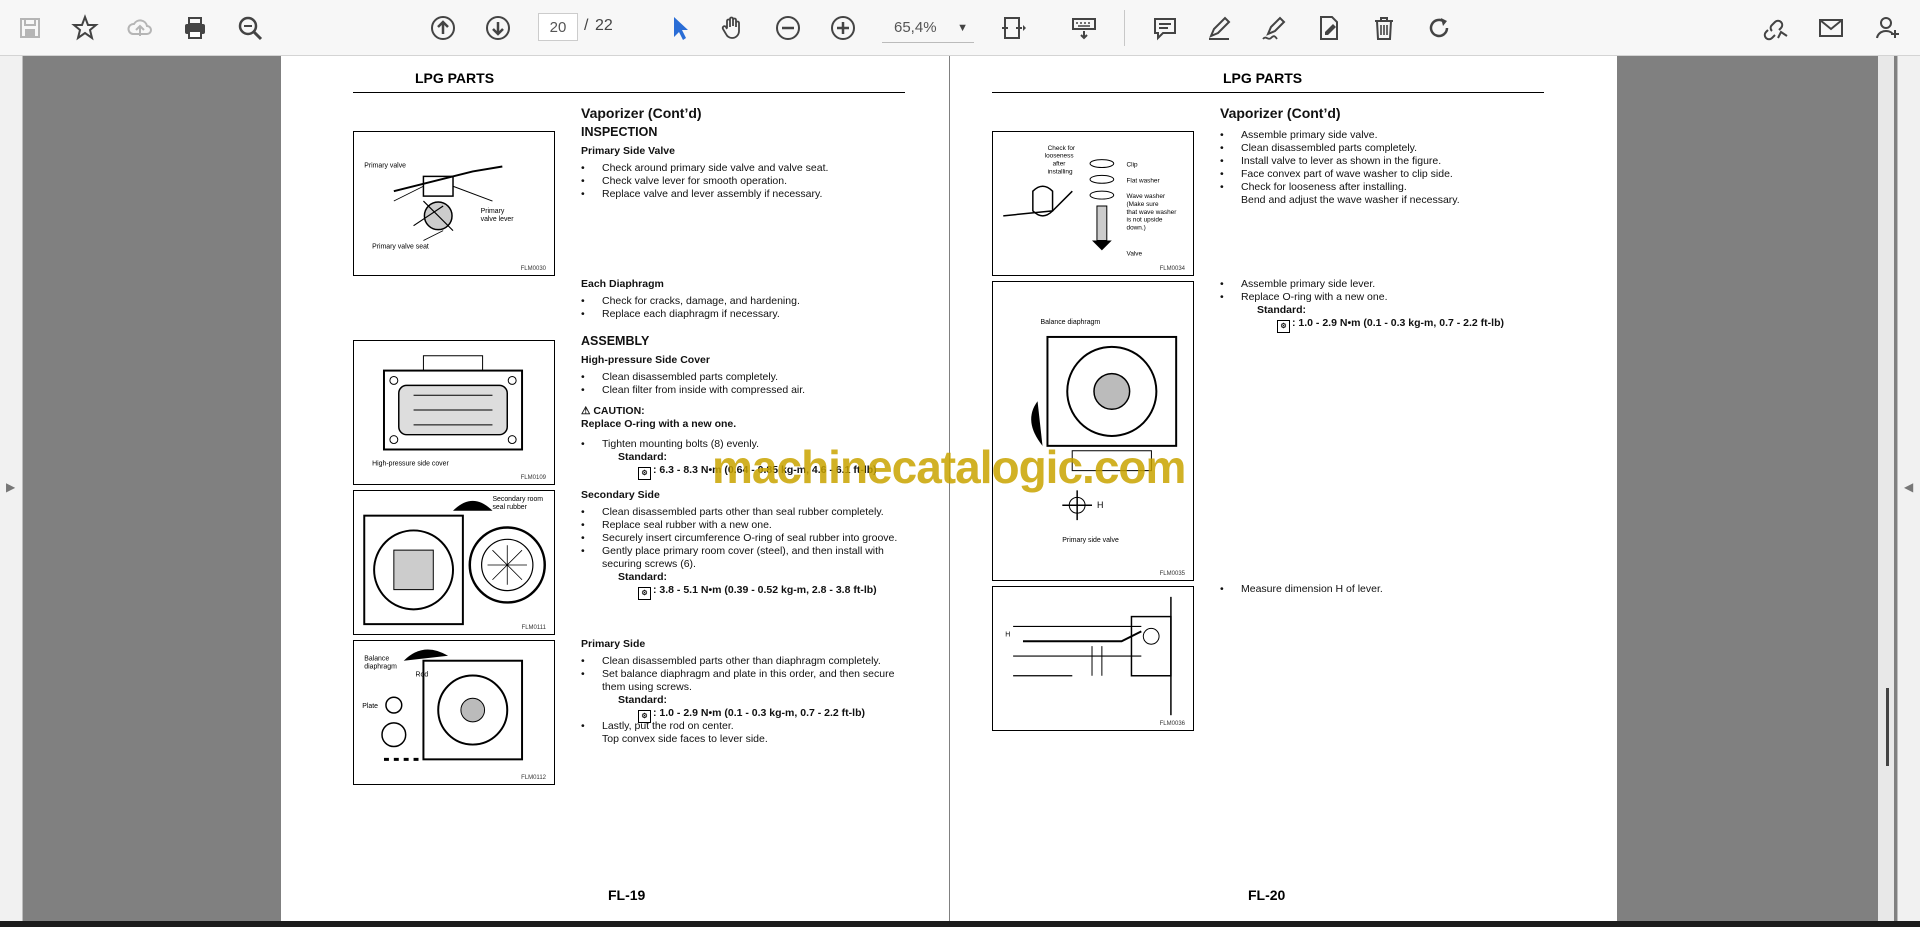 This screenshot has width=1920, height=927. I want to click on fig1-label-1: Primary valve, so click(385, 166).